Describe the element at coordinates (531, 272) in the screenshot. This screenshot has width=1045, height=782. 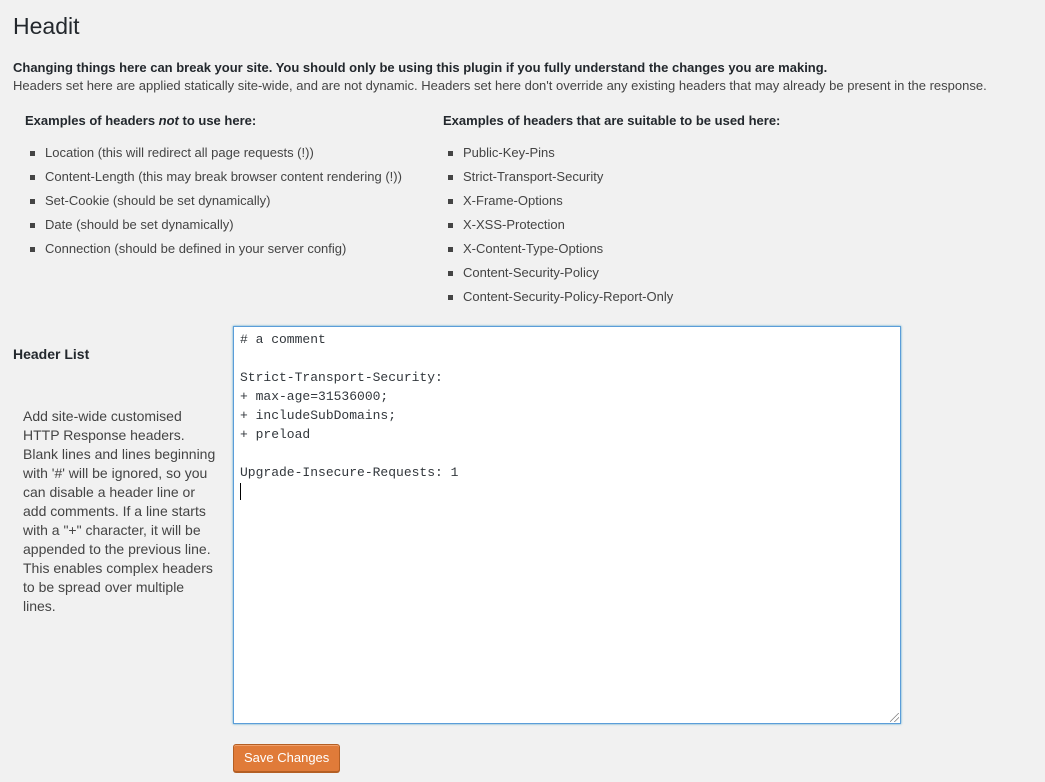
I see `list-item-label: Content-Security-Policy` at that location.